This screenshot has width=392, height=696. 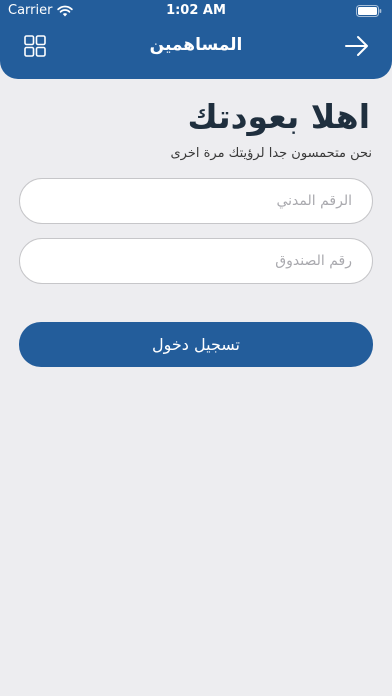 I want to click on civil-id-input, so click(x=196, y=201).